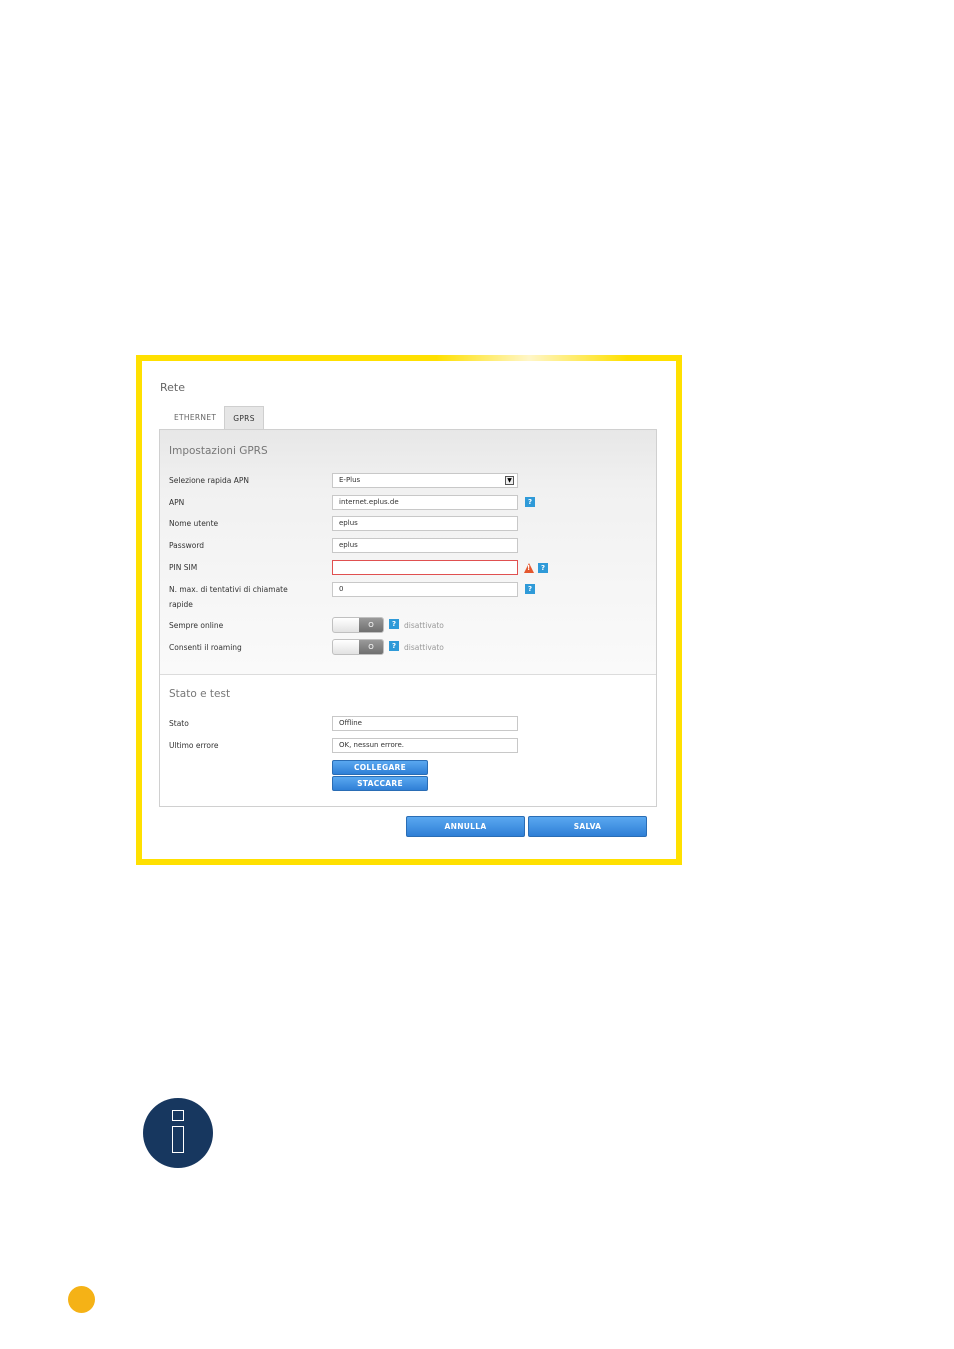  Describe the element at coordinates (177, 502) in the screenshot. I see `apn-label: APN` at that location.